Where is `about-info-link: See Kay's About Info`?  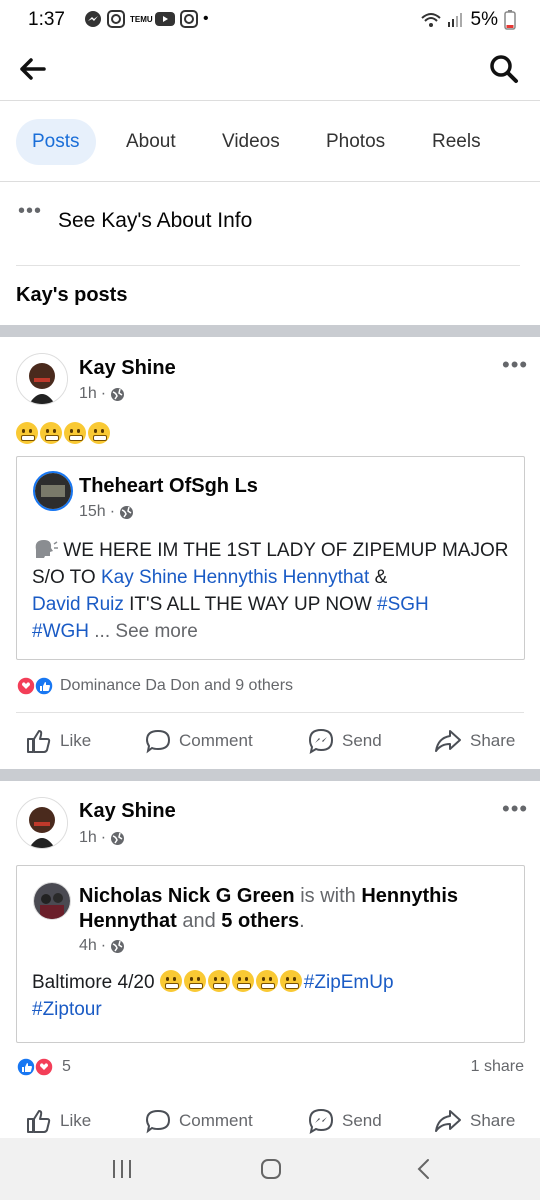 about-info-link: See Kay's About Info is located at coordinates (155, 221).